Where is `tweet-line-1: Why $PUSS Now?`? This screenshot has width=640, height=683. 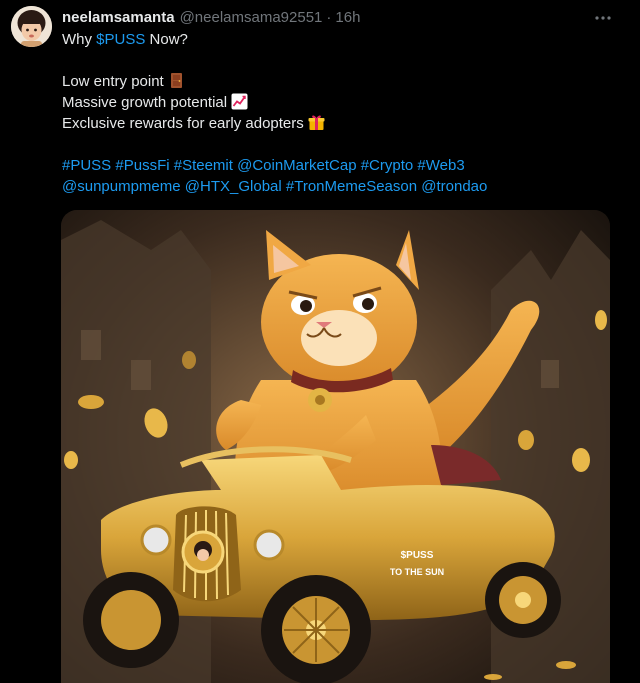 tweet-line-1: Why $PUSS Now? is located at coordinates (336, 39).